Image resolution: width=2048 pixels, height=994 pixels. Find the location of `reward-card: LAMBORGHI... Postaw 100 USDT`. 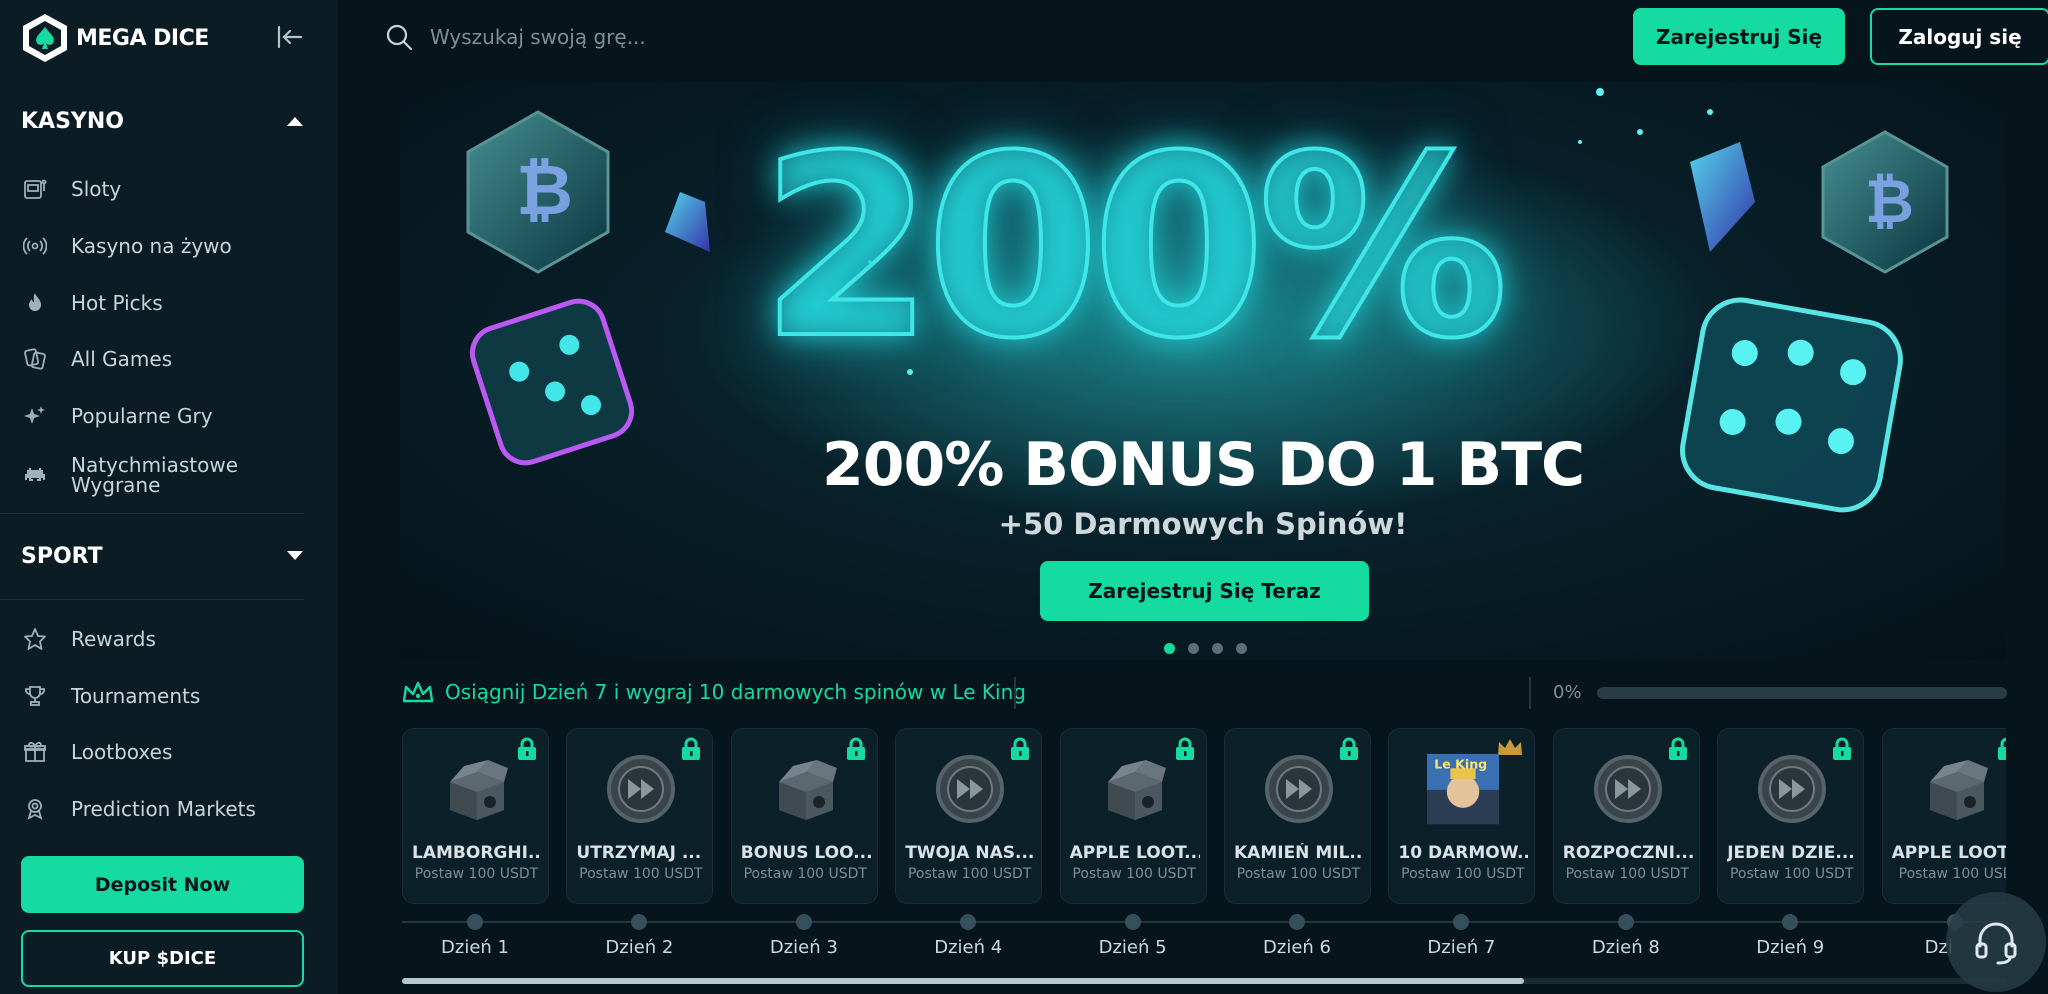

reward-card: LAMBORGHI... Postaw 100 USDT is located at coordinates (475, 816).